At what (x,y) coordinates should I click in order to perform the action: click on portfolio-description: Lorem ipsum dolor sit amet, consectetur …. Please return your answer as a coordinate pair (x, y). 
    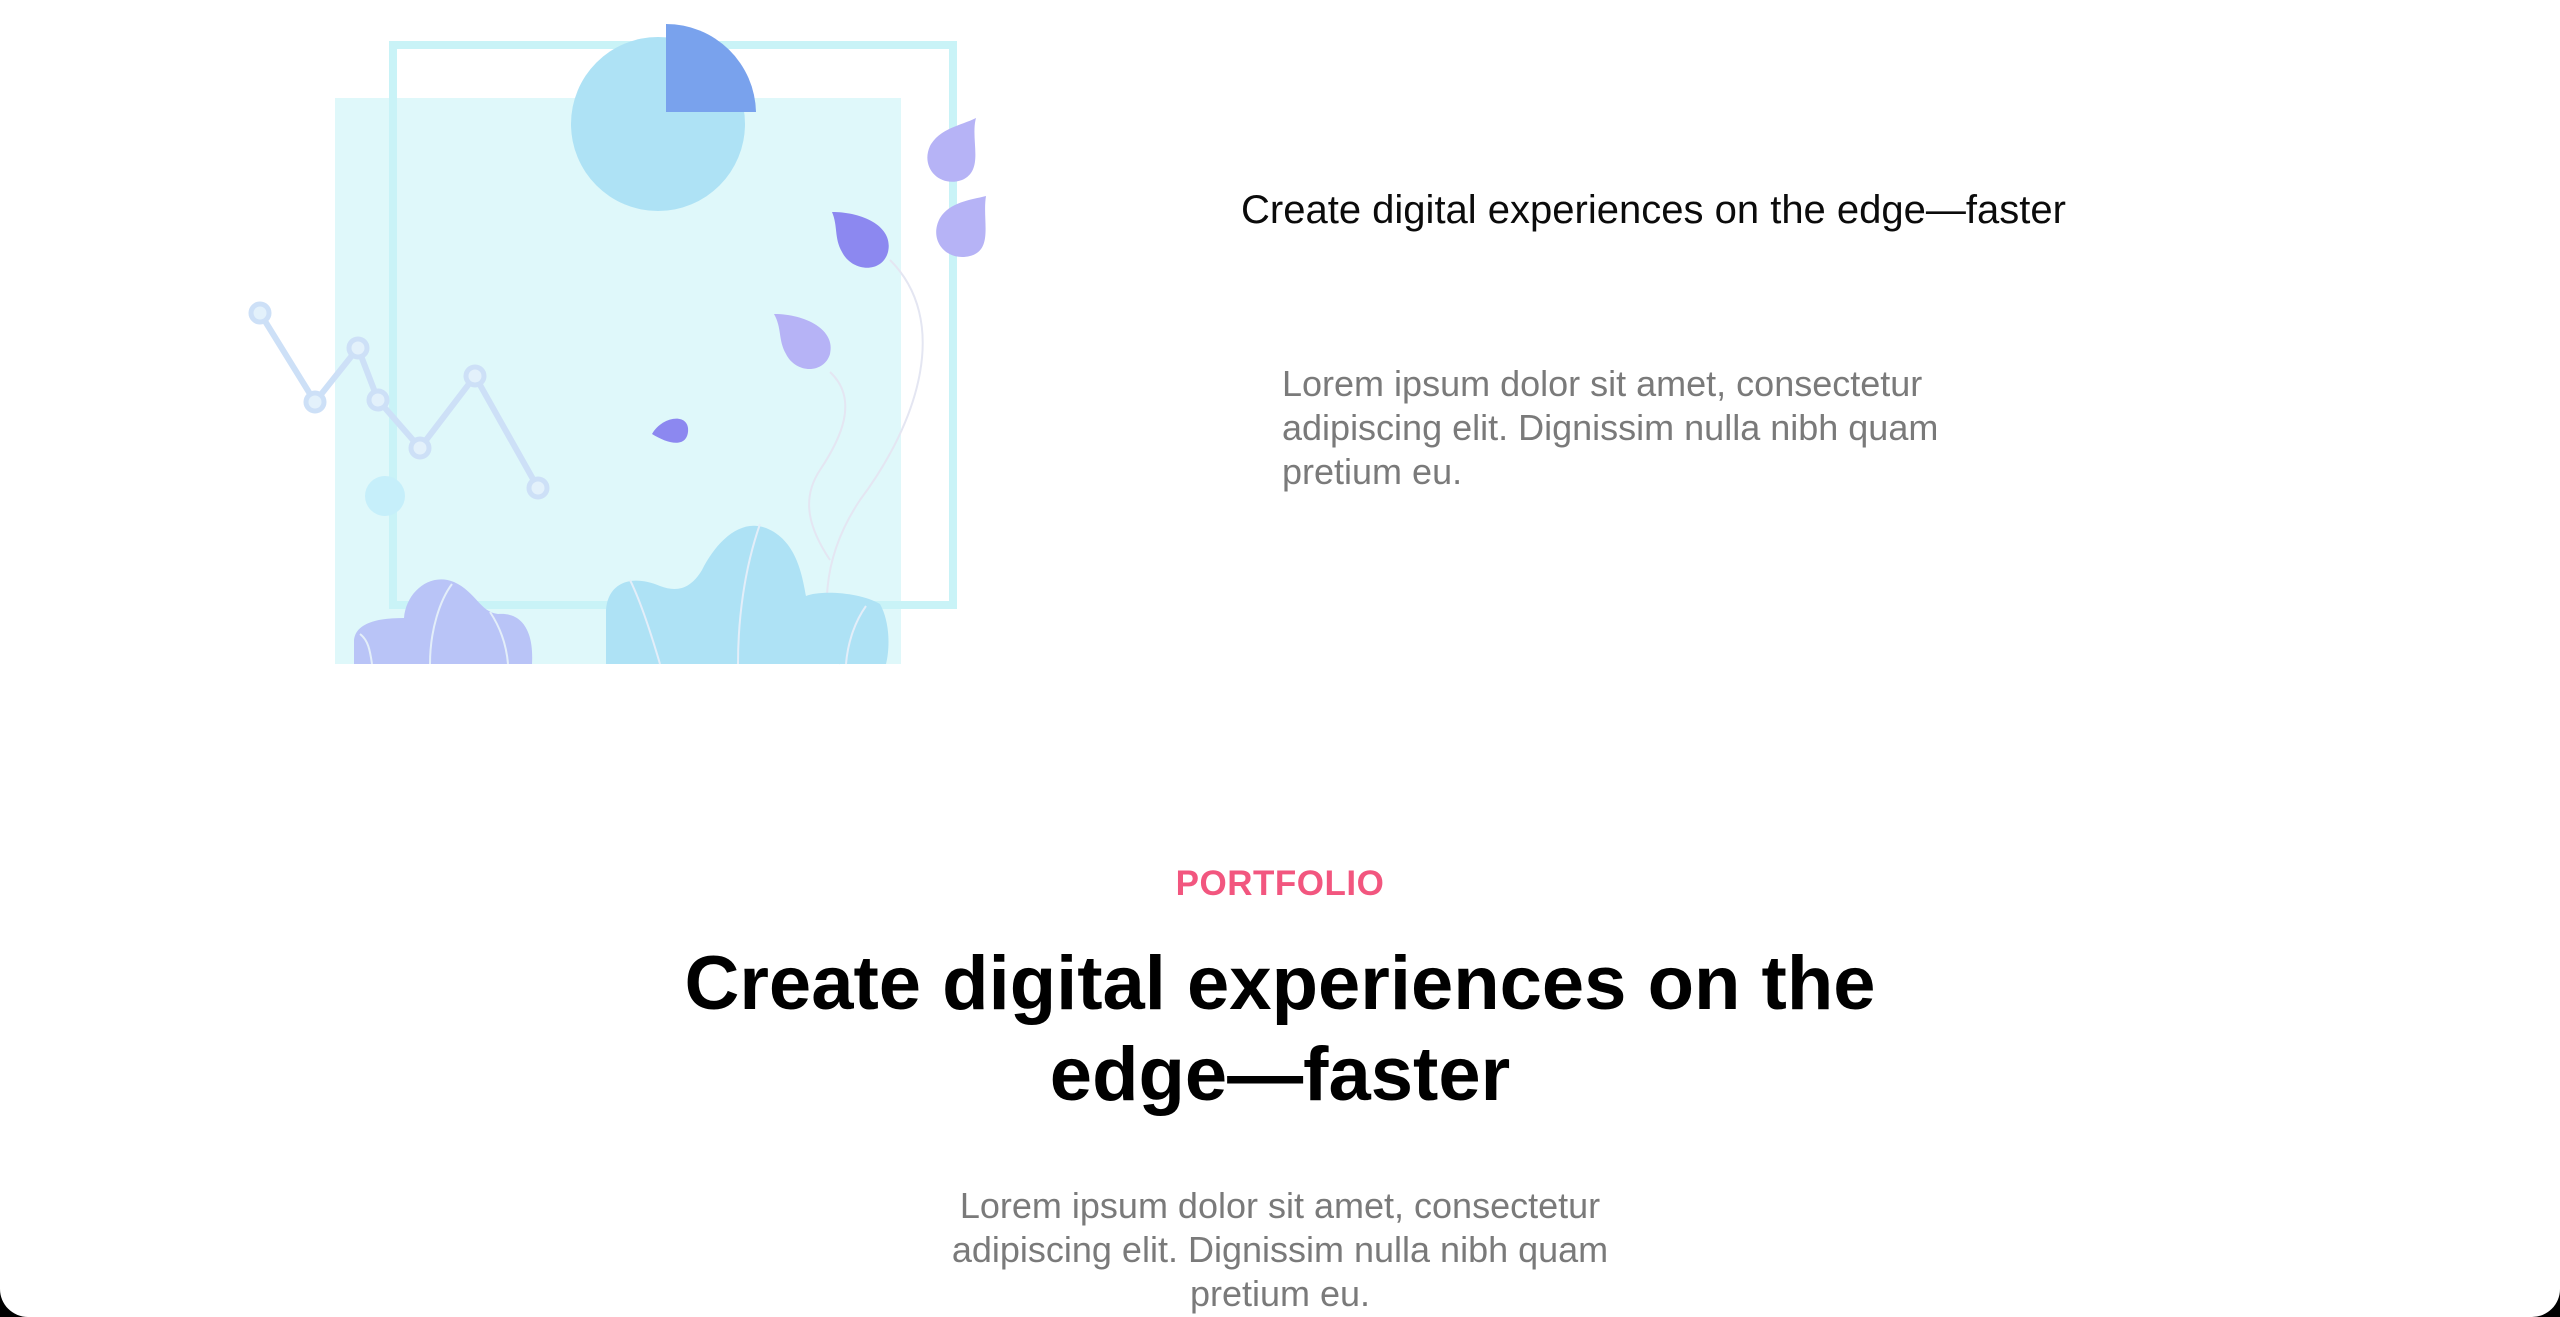
    Looking at the image, I should click on (1280, 1249).